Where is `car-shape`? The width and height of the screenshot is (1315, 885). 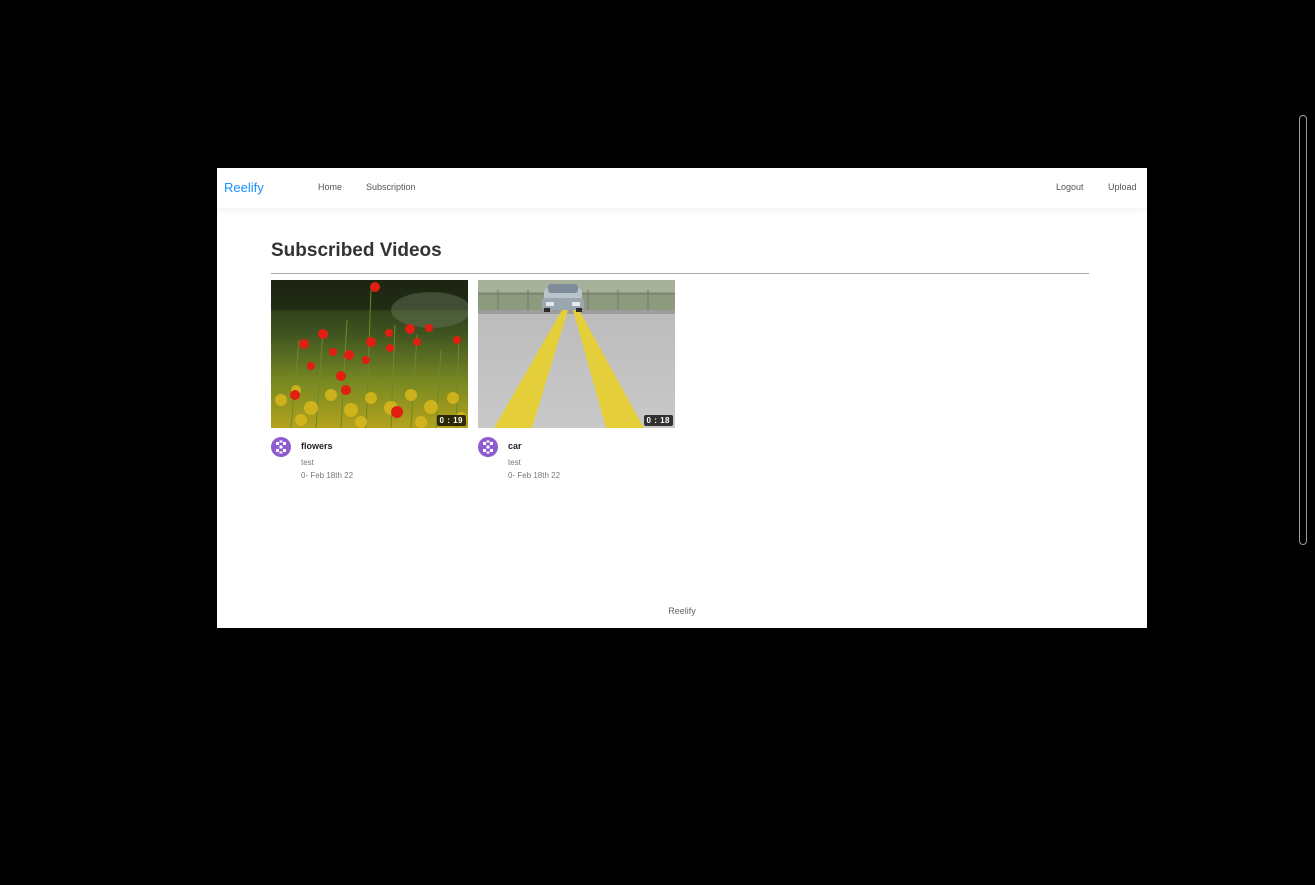
car-shape is located at coordinates (563, 298).